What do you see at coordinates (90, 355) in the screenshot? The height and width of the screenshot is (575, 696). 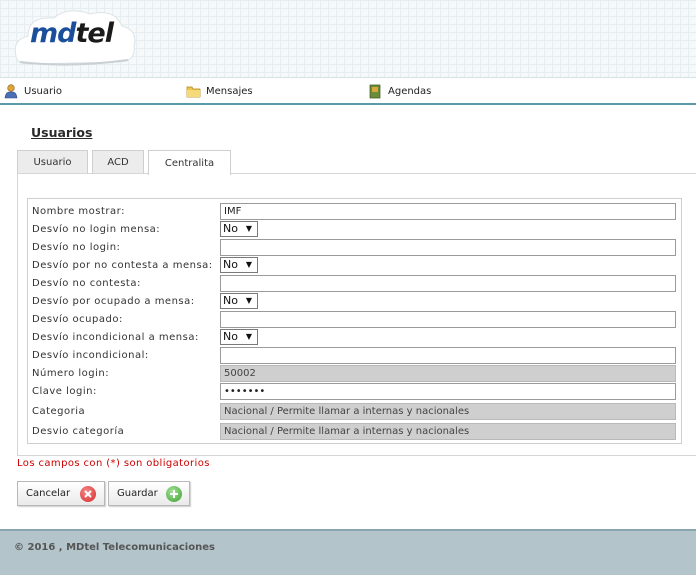 I see `field-label: Desvío incondicional:` at bounding box center [90, 355].